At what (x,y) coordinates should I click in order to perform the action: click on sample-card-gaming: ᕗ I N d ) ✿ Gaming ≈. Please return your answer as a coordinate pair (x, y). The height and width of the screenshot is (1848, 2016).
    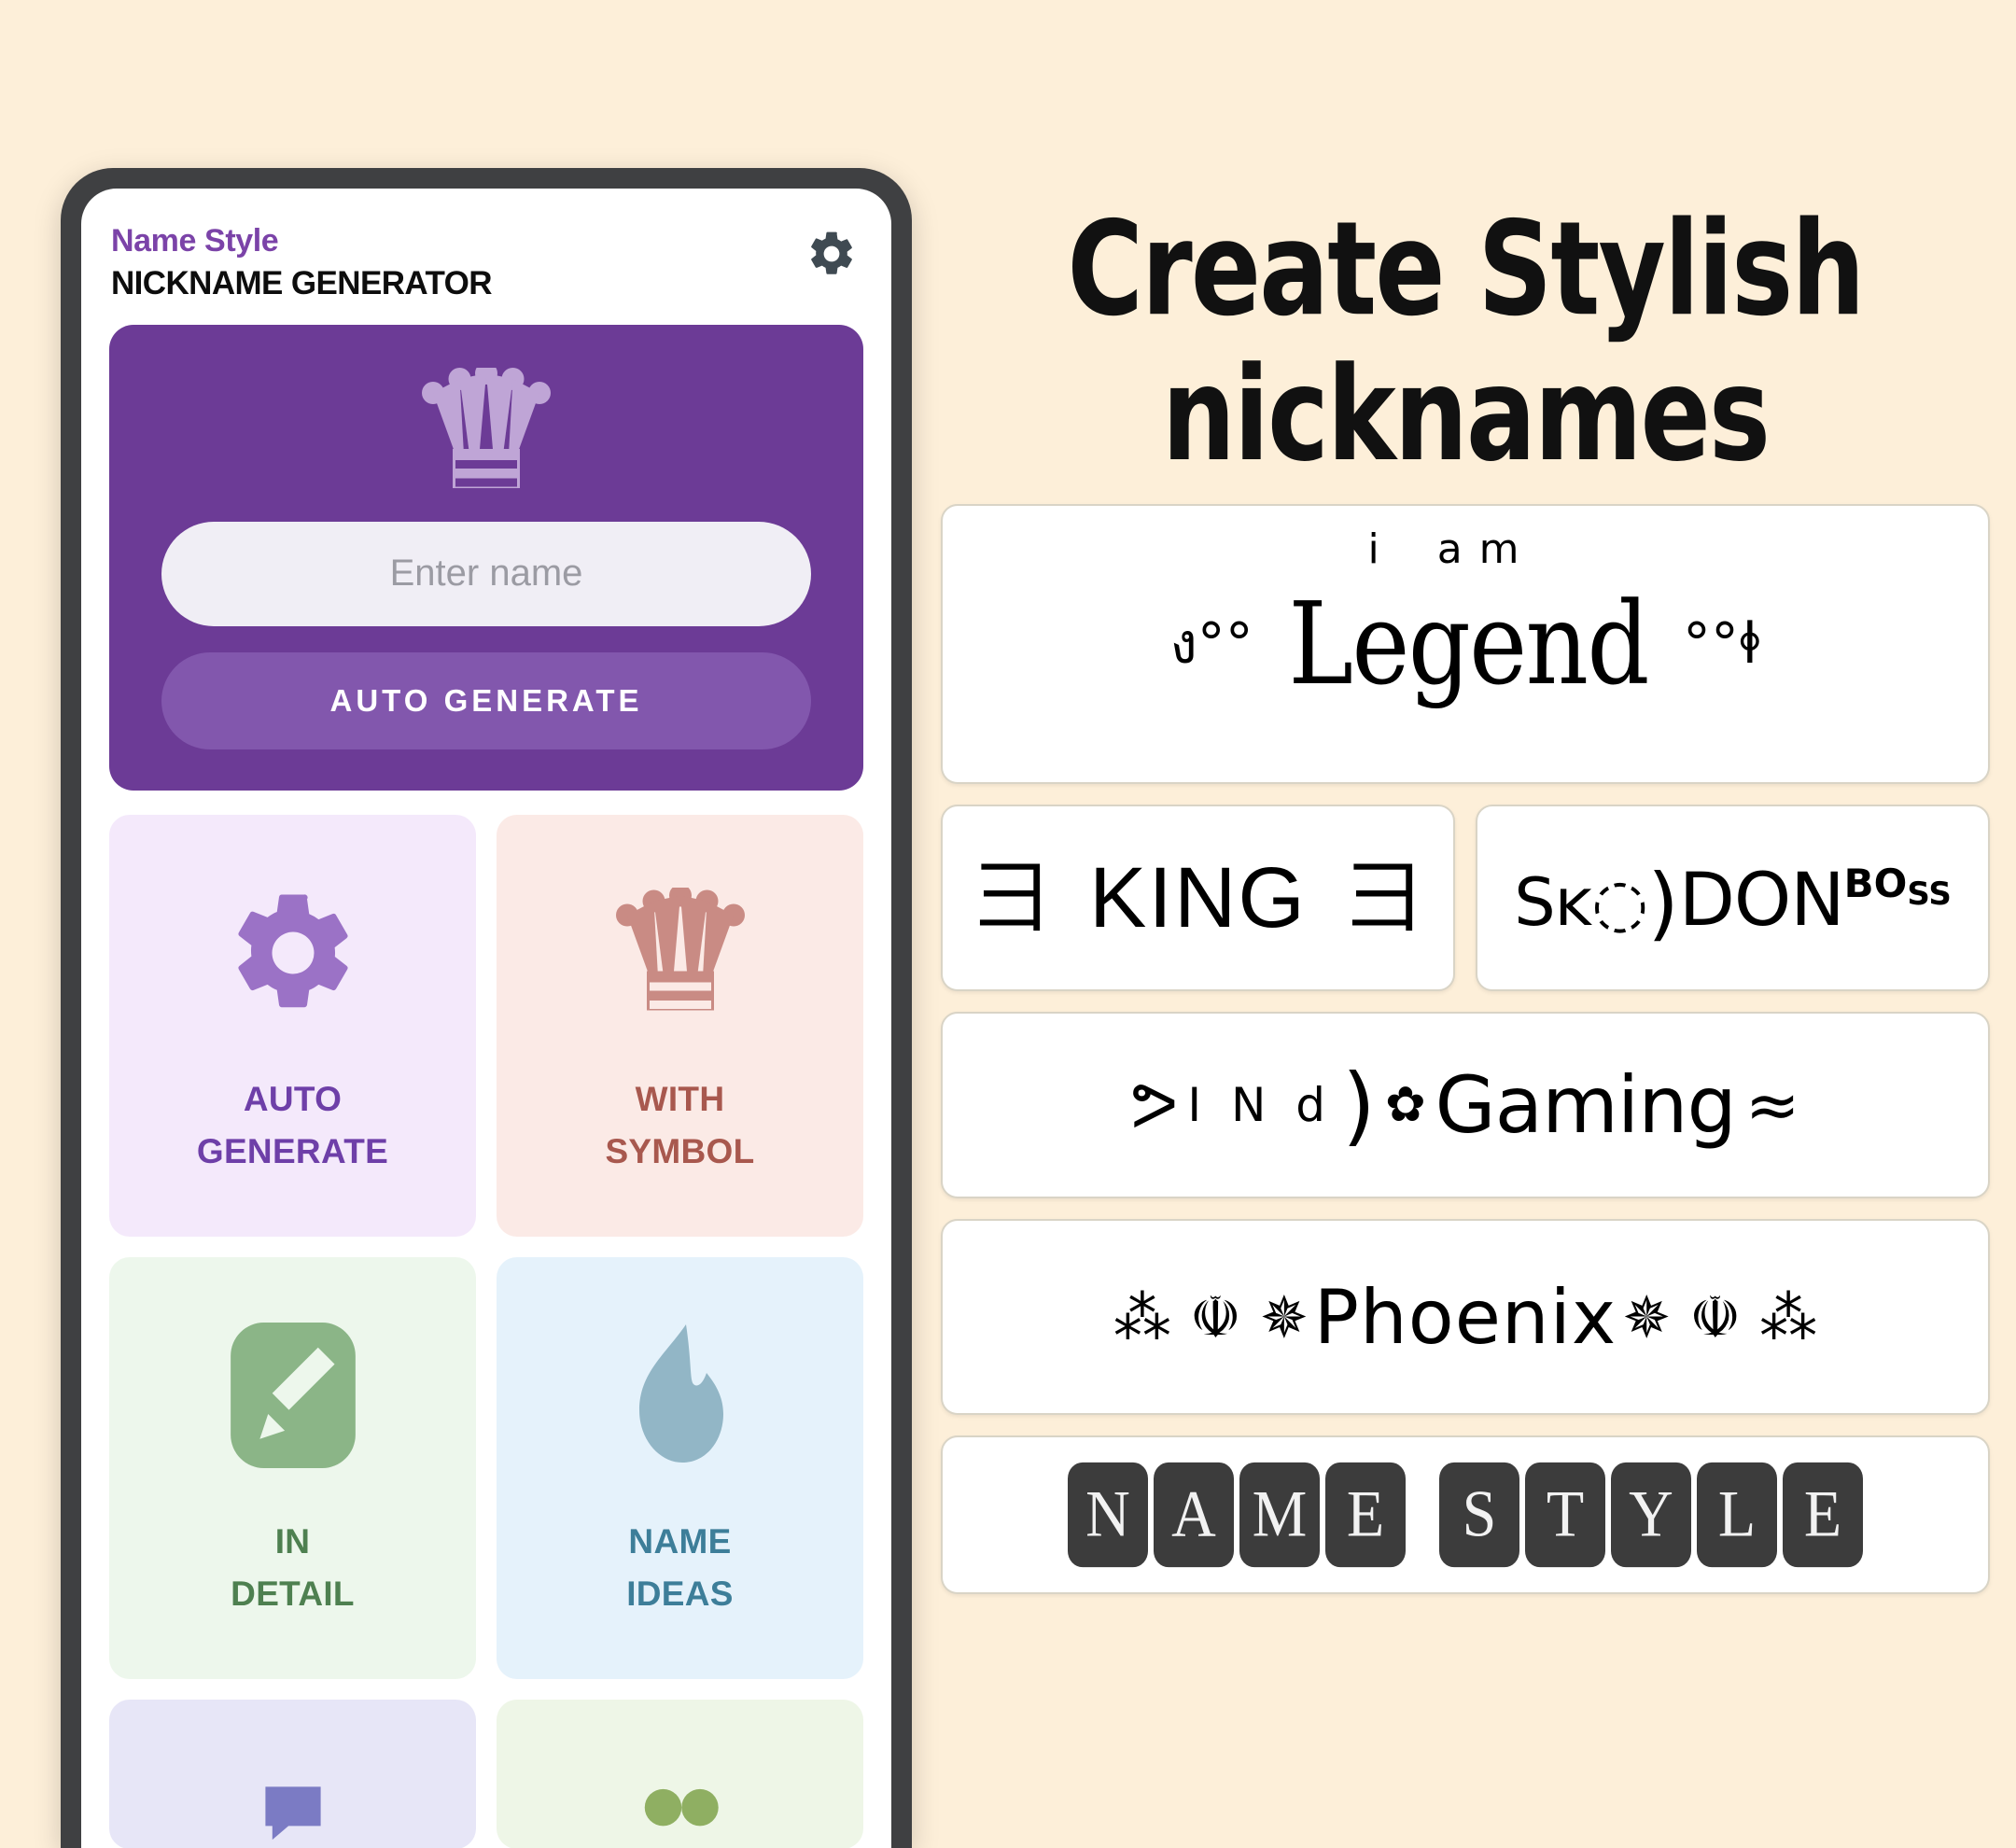
    Looking at the image, I should click on (1465, 1105).